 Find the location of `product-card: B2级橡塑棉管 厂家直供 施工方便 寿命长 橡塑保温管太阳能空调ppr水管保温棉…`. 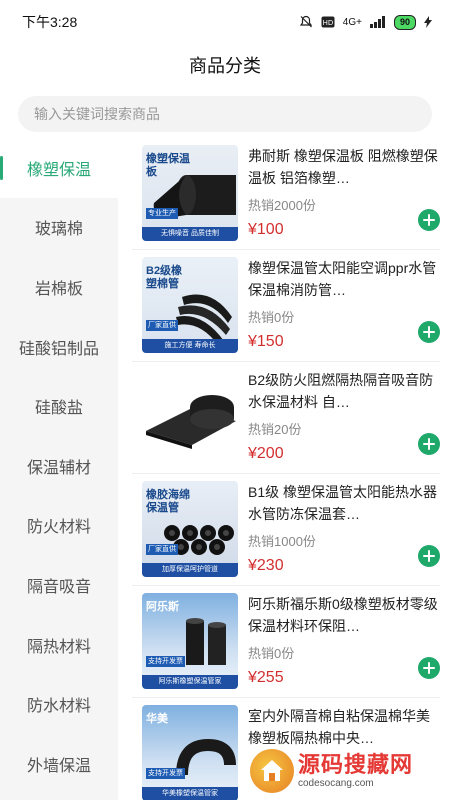

product-card: B2级橡塑棉管 厂家直供 施工方便 寿命长 橡塑保温管太阳能空调ppr水管保温棉… is located at coordinates (286, 306).